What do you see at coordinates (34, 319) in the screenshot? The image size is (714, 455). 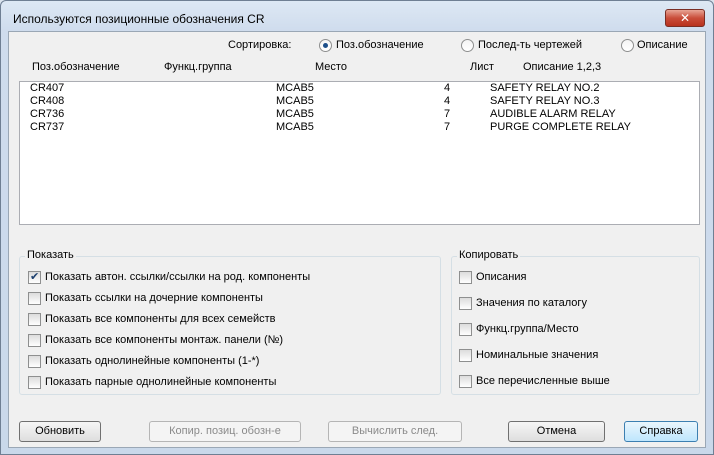 I see `show-checkbox-all-families` at bounding box center [34, 319].